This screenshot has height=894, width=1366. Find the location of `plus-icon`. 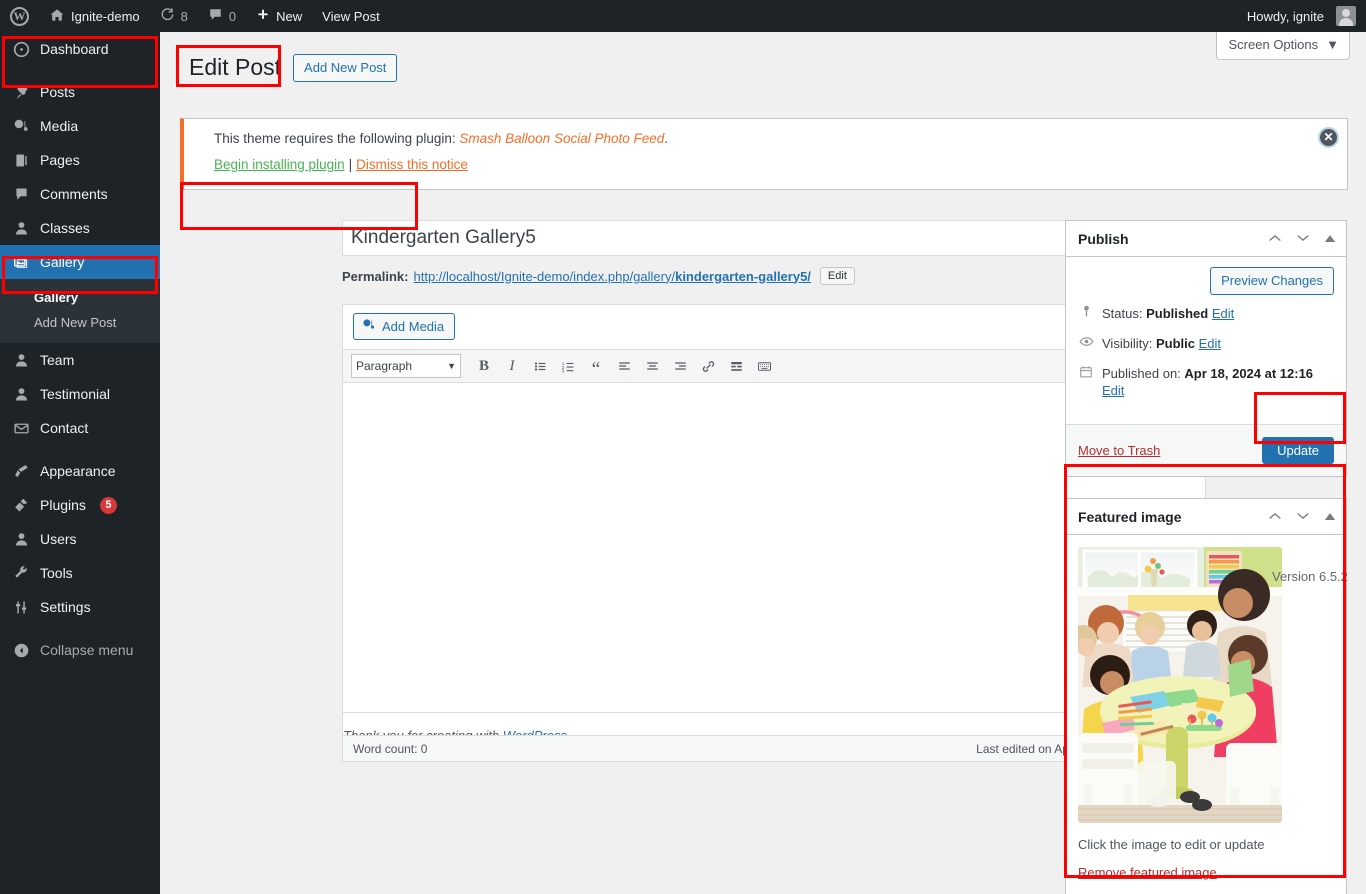

plus-icon is located at coordinates (263, 16).